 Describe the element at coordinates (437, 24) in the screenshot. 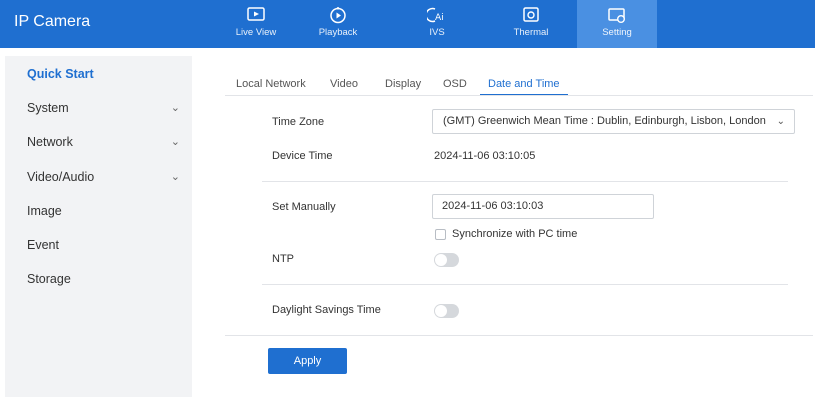

I see `nav-ivs: Ai IVS` at that location.